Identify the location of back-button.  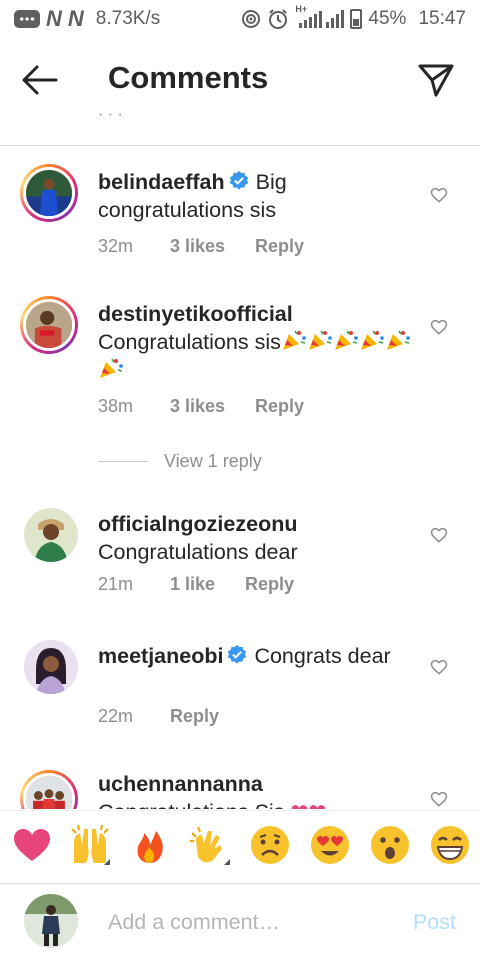
(42, 80).